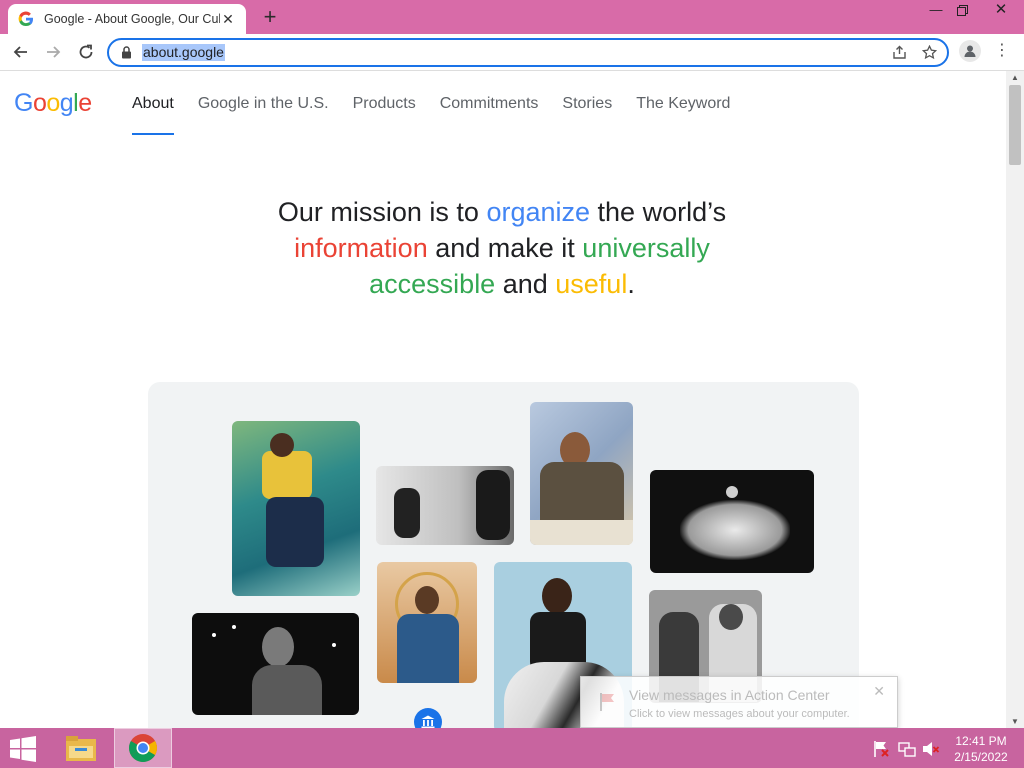 The width and height of the screenshot is (1024, 768). What do you see at coordinates (931, 749) in the screenshot?
I see `volume-muted-icon` at bounding box center [931, 749].